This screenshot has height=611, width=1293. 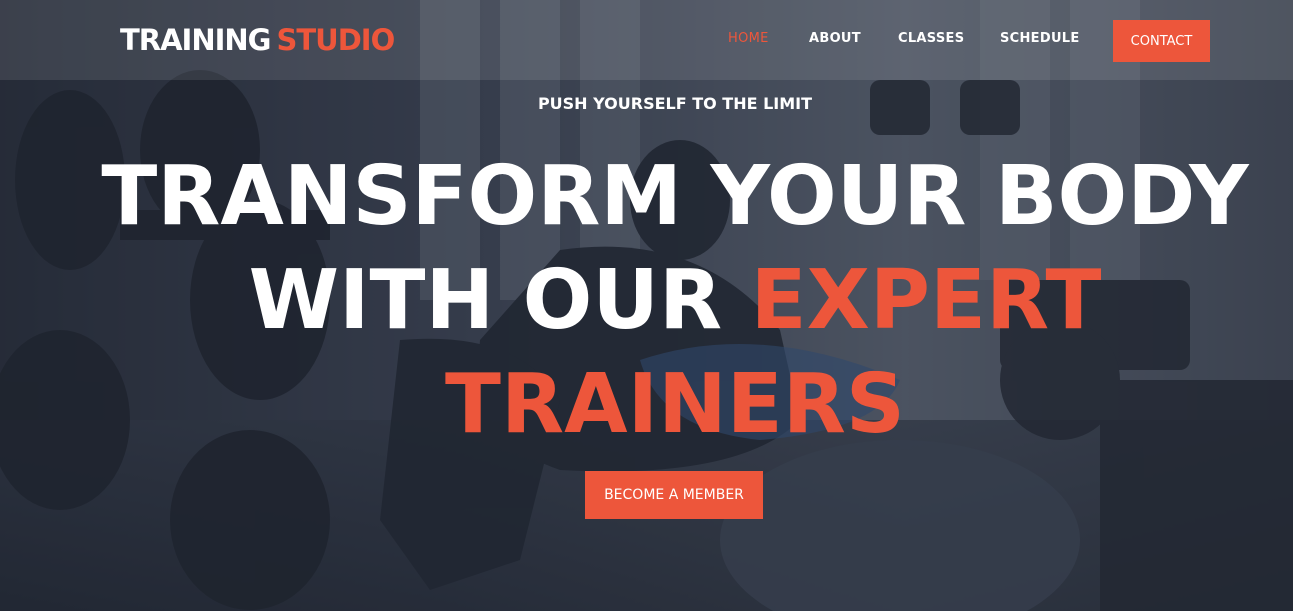 What do you see at coordinates (675, 103) in the screenshot?
I see `hero-tagline: PUSH YOURSELF TO THE LIMIT` at bounding box center [675, 103].